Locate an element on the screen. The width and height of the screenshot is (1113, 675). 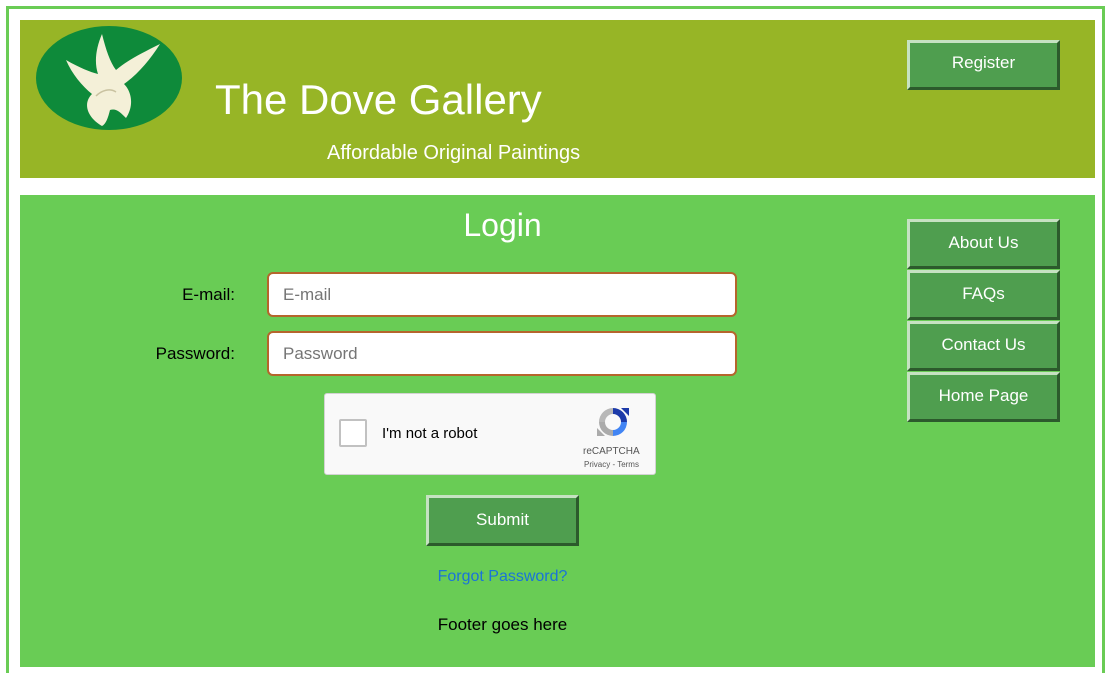
nav-about-us-button: About Us is located at coordinates (983, 244).